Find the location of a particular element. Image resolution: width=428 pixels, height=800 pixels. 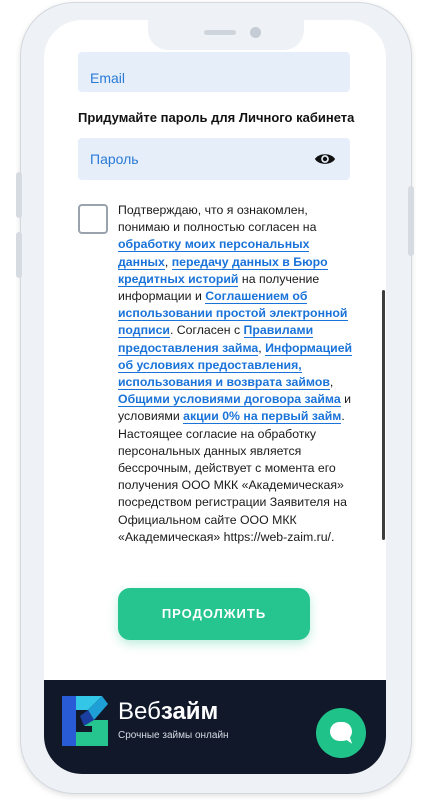

phone-notch is located at coordinates (226, 35).